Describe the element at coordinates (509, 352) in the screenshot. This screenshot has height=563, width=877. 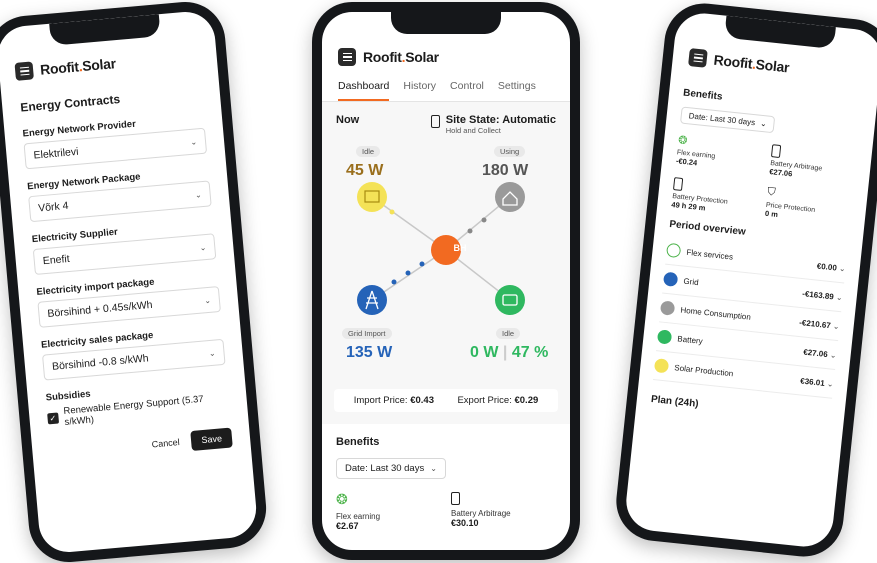
I see `battery-value: 0 W | 47 %` at that location.